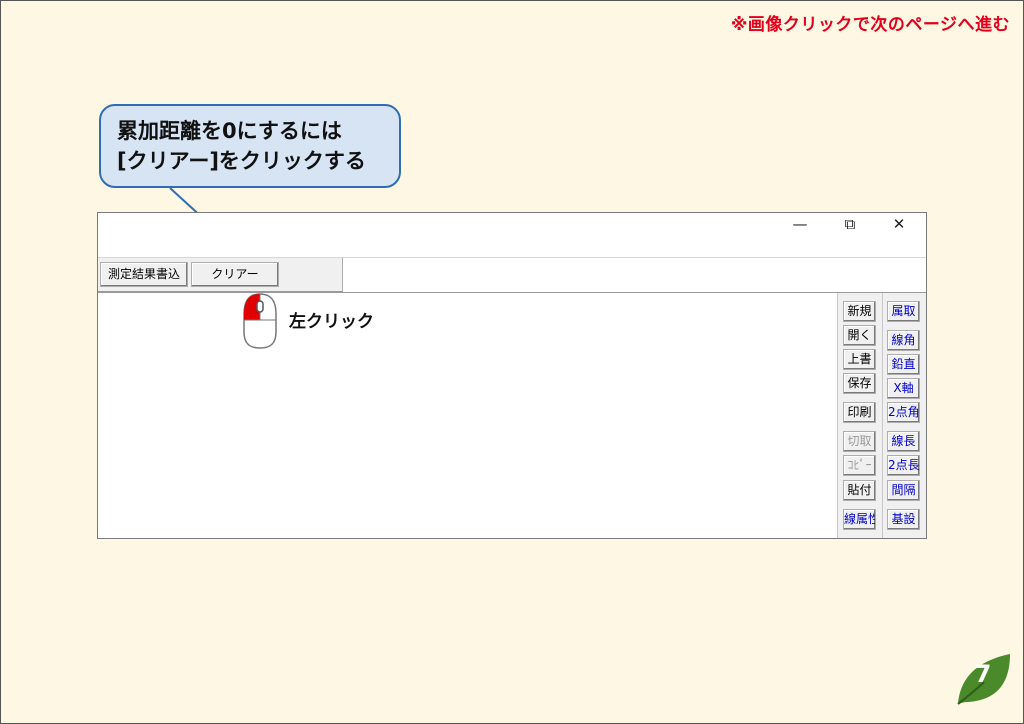 This screenshot has width=1024, height=724. Describe the element at coordinates (903, 340) in the screenshot. I see `line-angle-button: 線角` at that location.